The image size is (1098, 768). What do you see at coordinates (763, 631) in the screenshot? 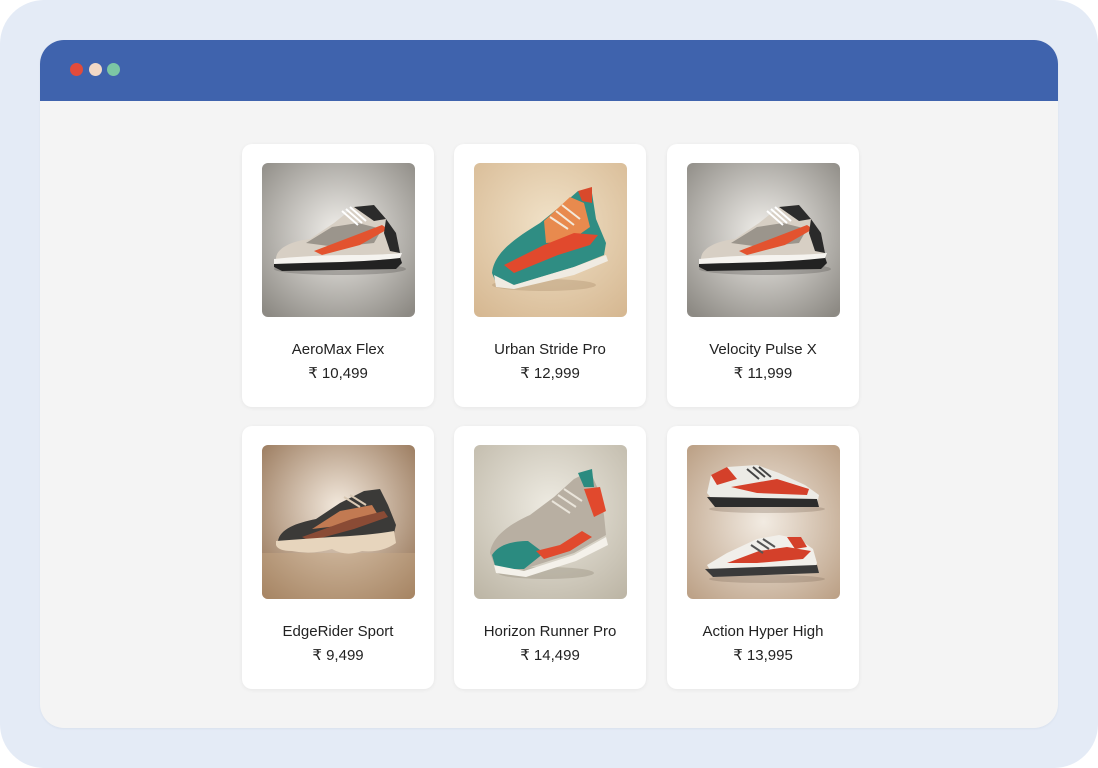
I see `product-name: Action Hyper High` at bounding box center [763, 631].